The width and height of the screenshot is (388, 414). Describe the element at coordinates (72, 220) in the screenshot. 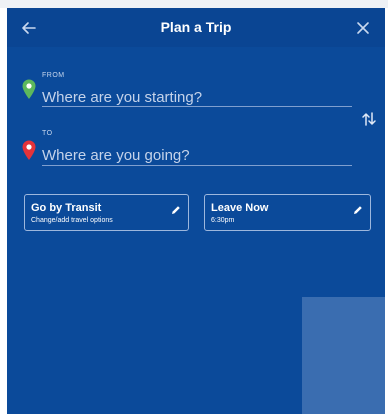

I see `travel-mode-subtitle: Change/add travel options` at that location.